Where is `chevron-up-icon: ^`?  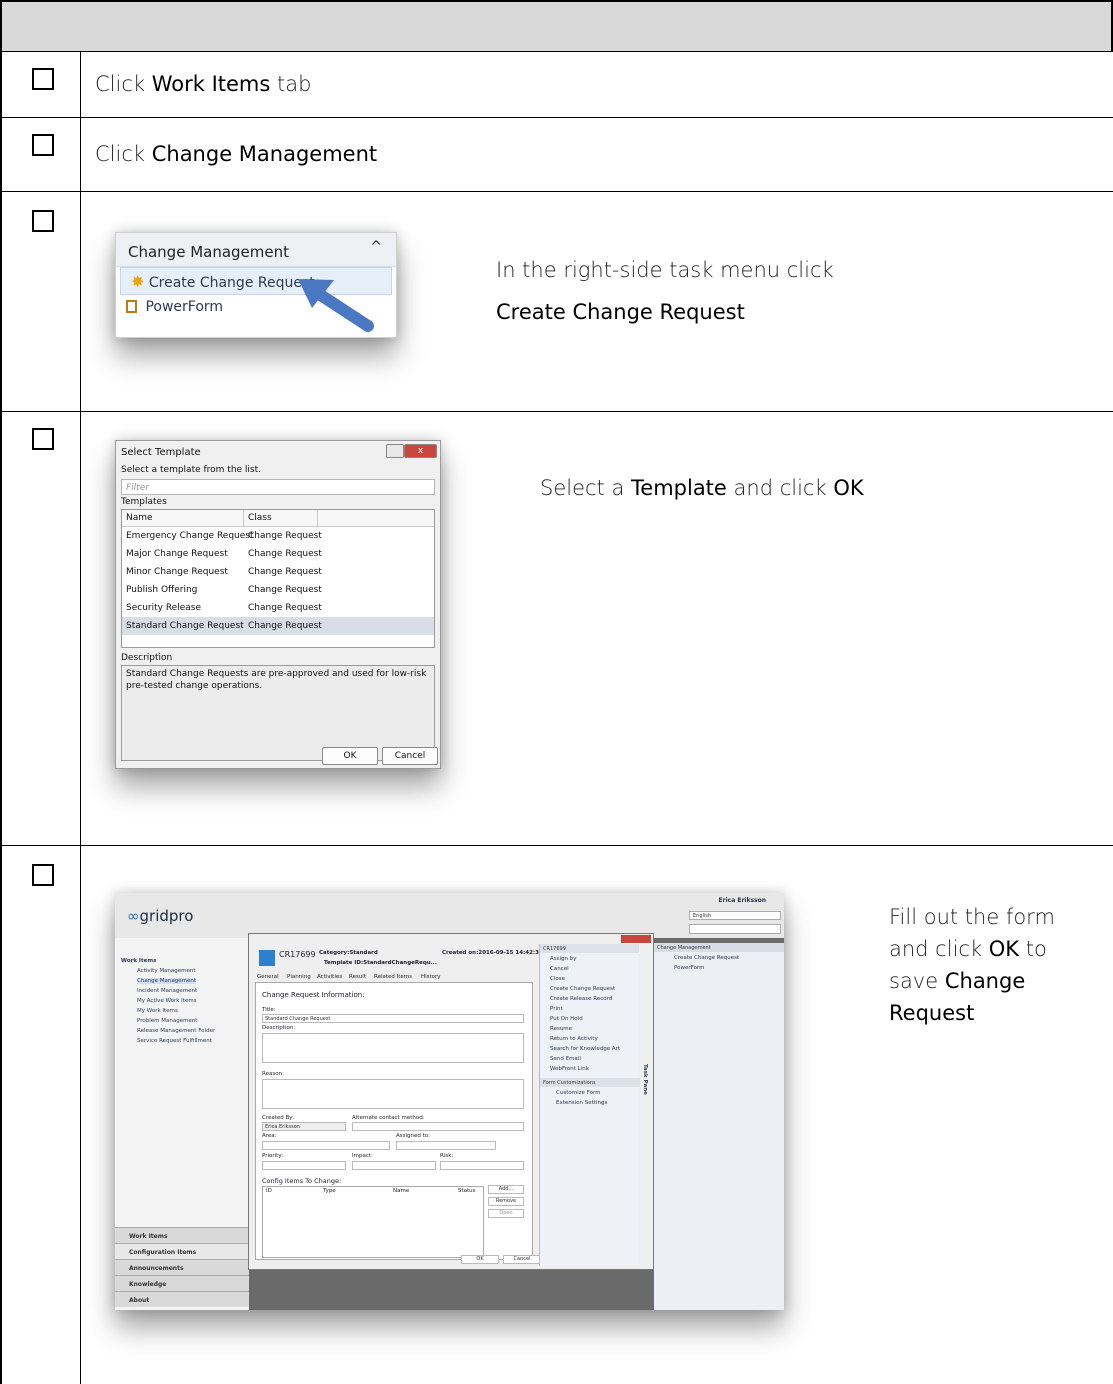
chevron-up-icon: ^ is located at coordinates (376, 247).